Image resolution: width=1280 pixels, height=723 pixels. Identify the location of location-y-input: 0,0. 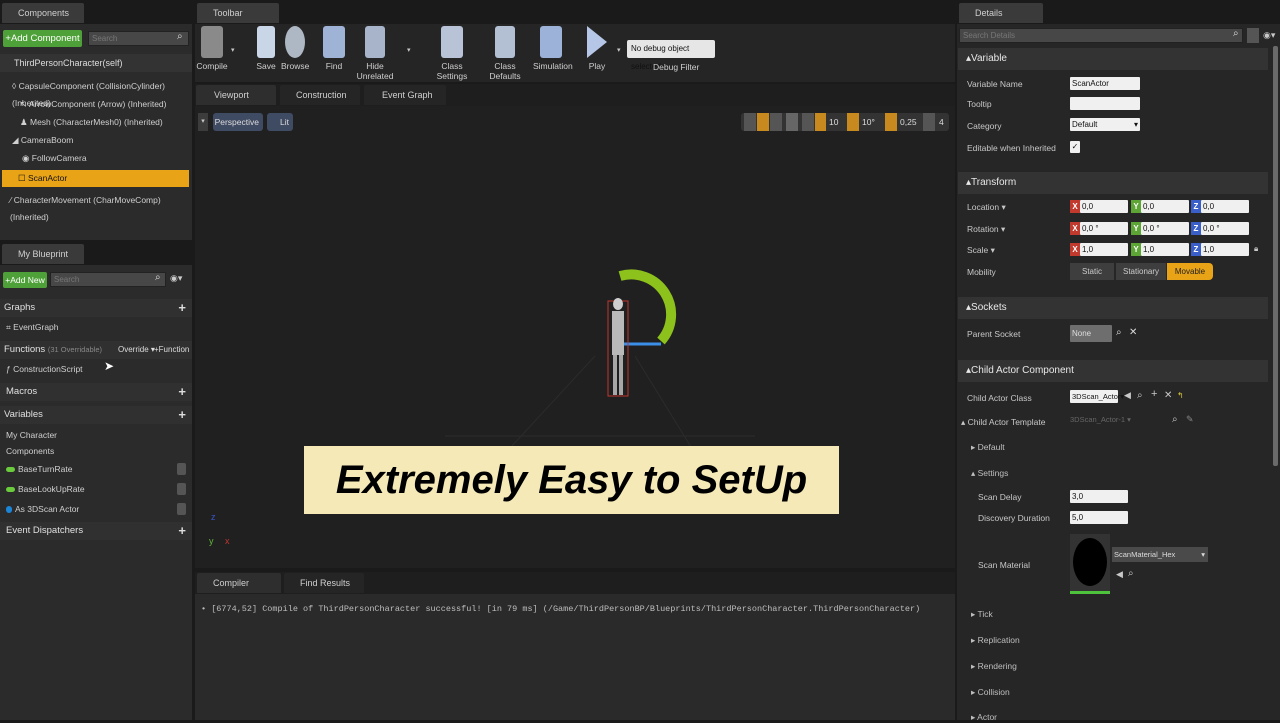
(1165, 206).